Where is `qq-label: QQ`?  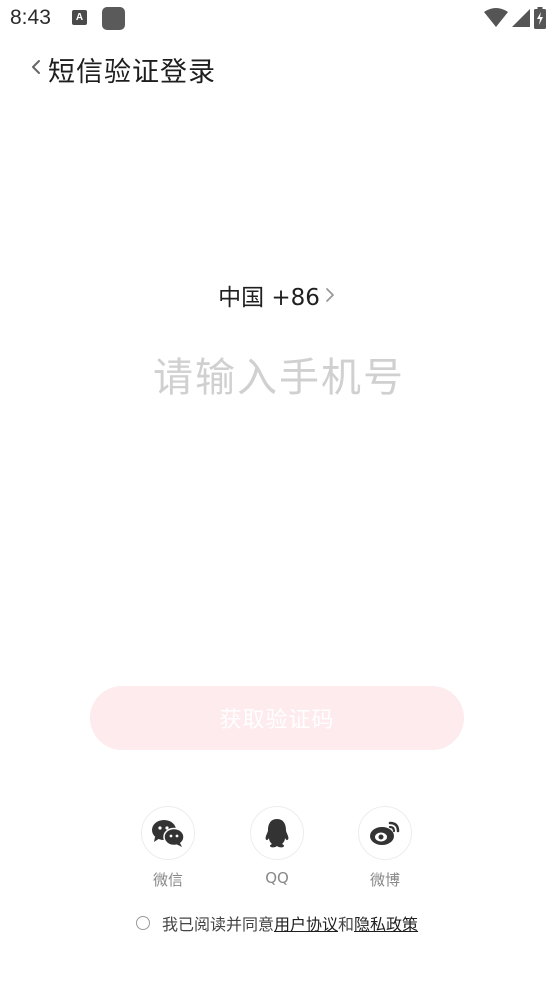 qq-label: QQ is located at coordinates (277, 878).